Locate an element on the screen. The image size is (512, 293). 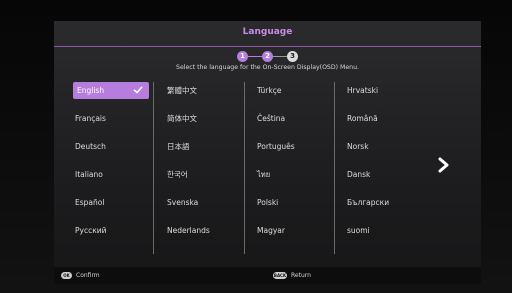
language-option: Français is located at coordinates (109, 118).